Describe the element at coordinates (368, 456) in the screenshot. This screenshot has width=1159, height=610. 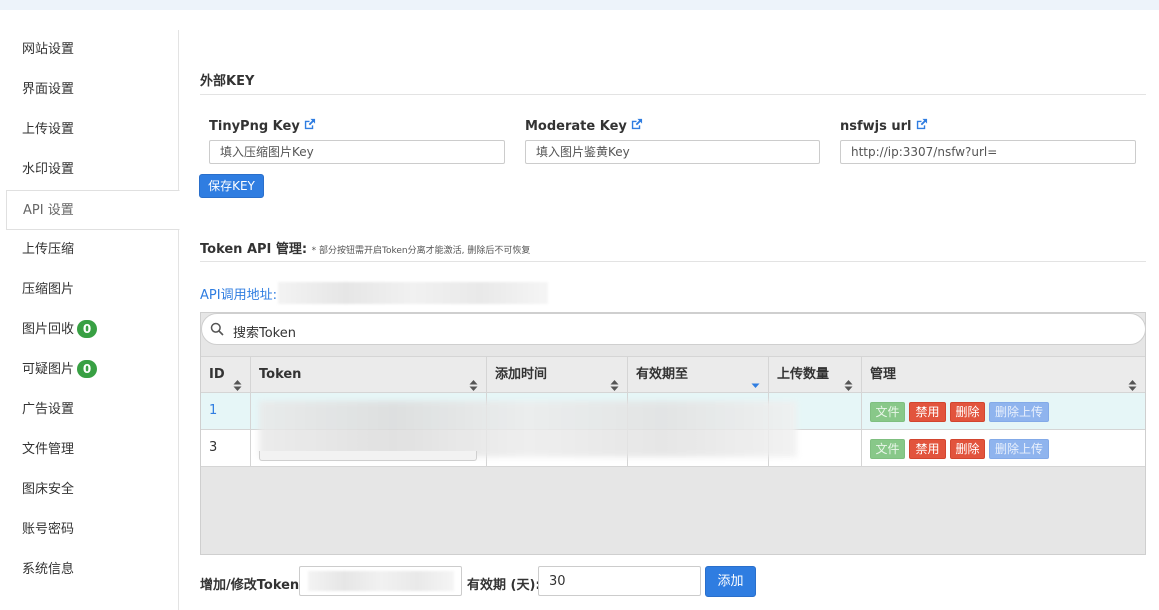
I see `token-field-edge` at that location.